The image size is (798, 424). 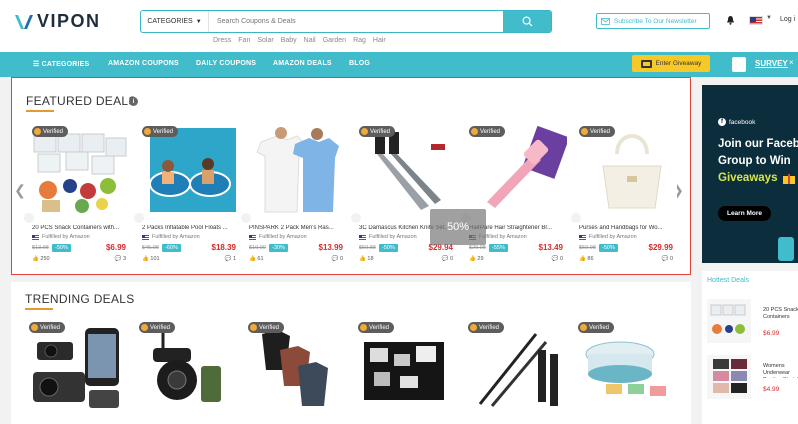 What do you see at coordinates (752, 321) in the screenshot?
I see `hottest-deal-item: 20 PCS Snack Containers $6.99` at bounding box center [752, 321].